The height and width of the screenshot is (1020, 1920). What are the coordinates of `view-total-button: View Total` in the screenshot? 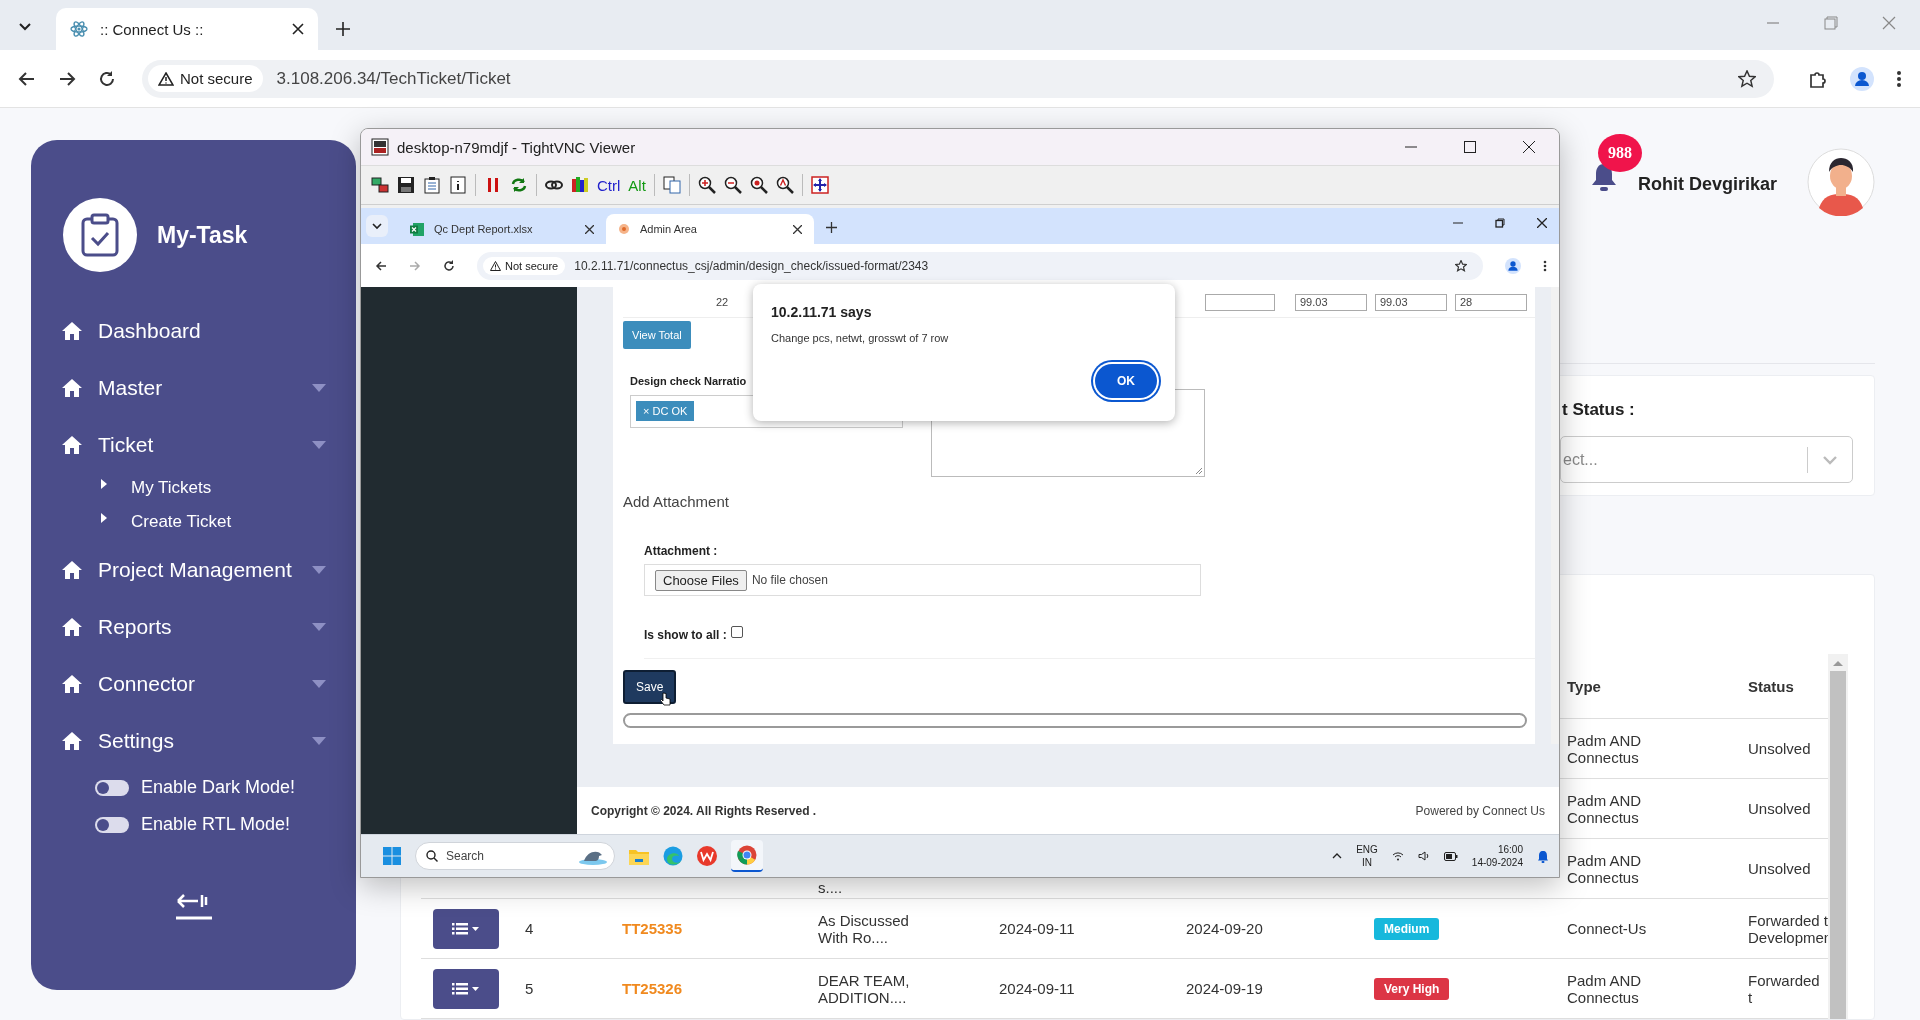 It's located at (657, 335).